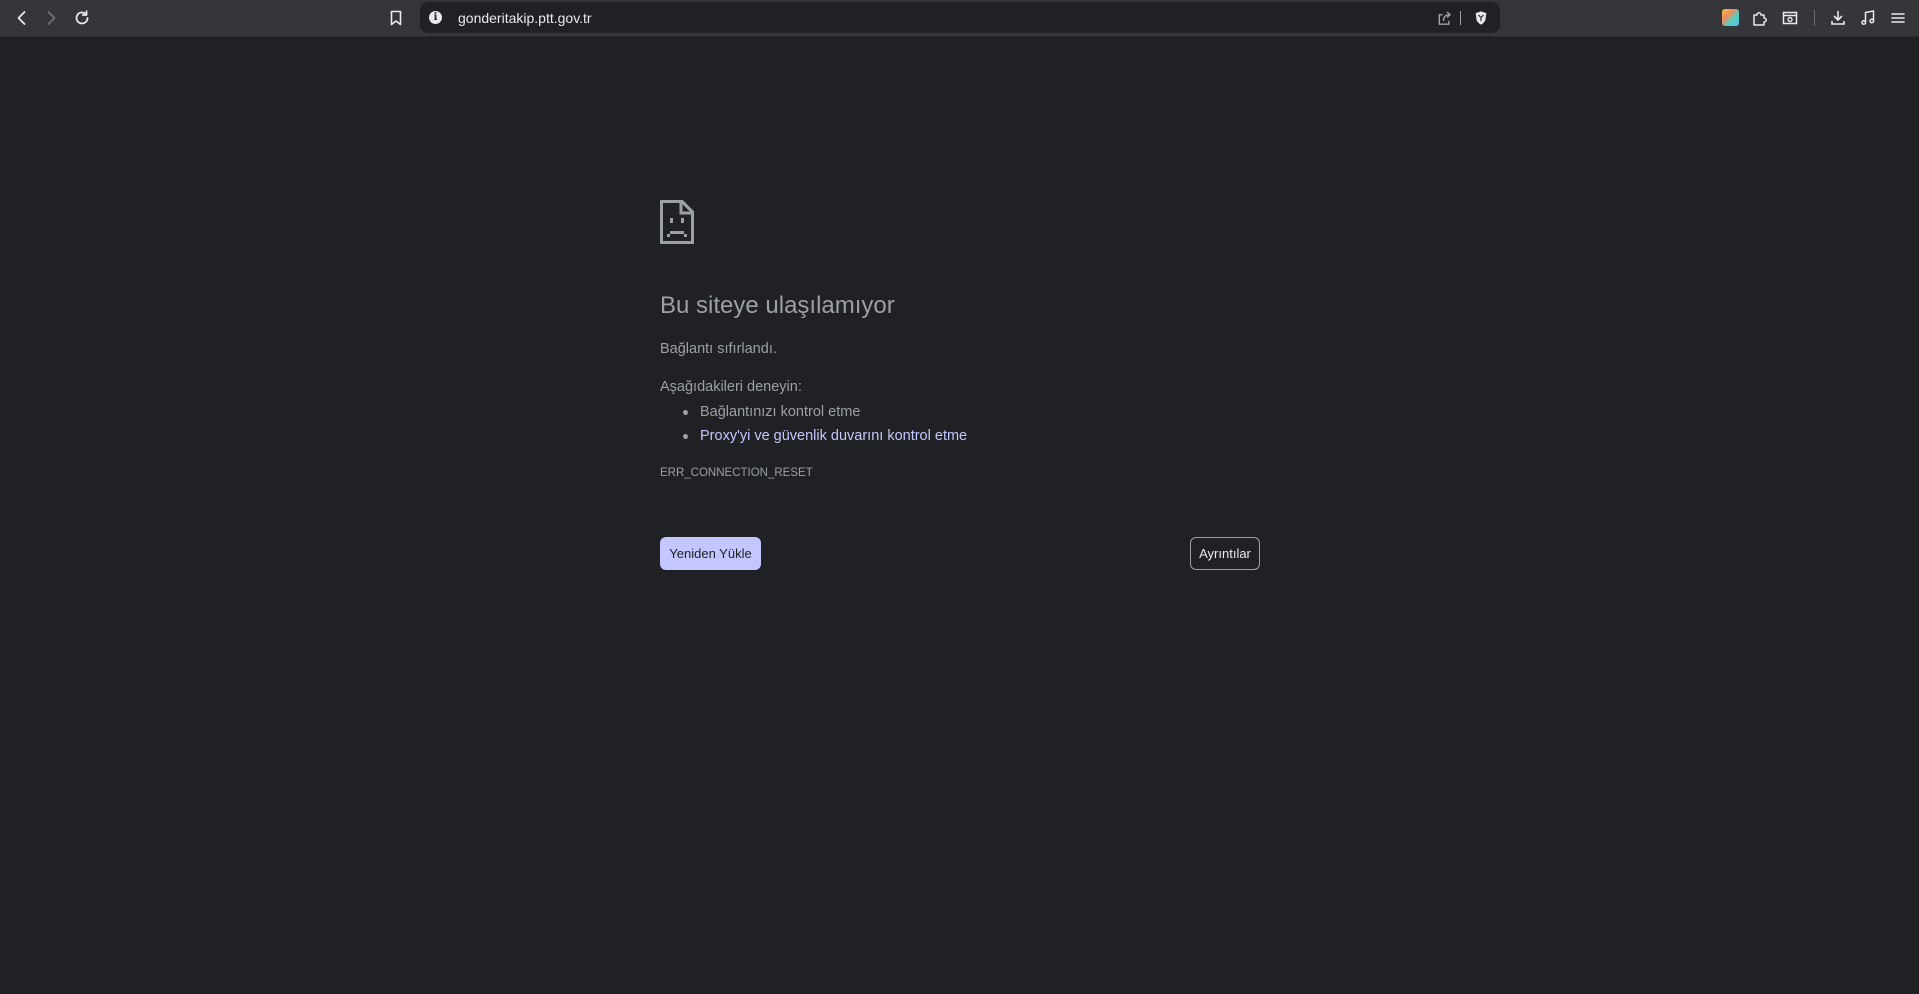 The height and width of the screenshot is (994, 1919). What do you see at coordinates (51, 18) in the screenshot?
I see `forward-arrow-icon` at bounding box center [51, 18].